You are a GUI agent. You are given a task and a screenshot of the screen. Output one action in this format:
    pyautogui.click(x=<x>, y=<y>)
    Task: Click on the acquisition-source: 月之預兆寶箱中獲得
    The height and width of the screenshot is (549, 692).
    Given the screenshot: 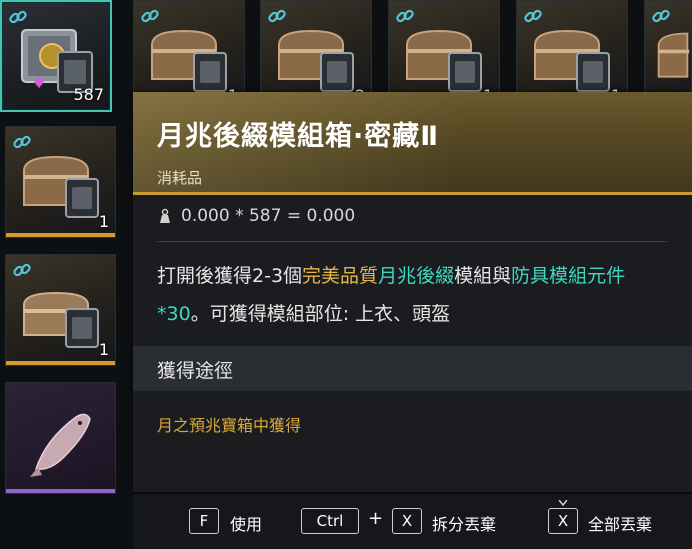 What is the action you would take?
    pyautogui.click(x=229, y=425)
    